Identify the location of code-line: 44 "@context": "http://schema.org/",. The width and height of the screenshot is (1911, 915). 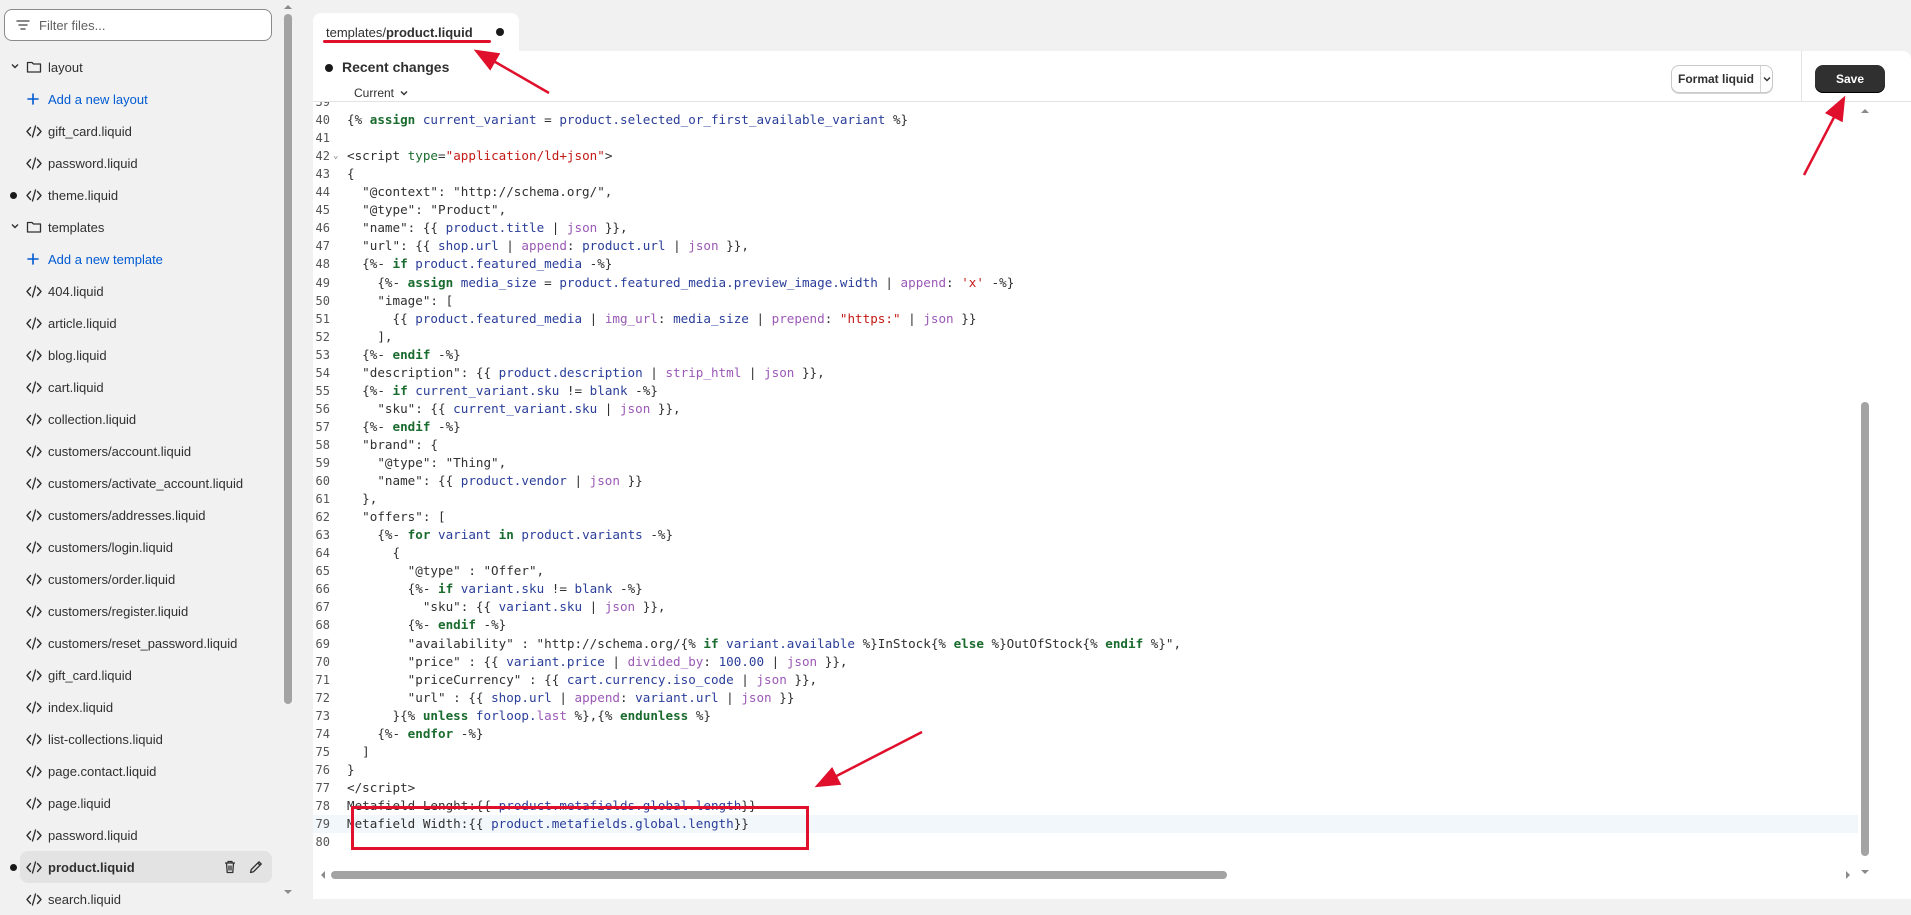
(1085, 192).